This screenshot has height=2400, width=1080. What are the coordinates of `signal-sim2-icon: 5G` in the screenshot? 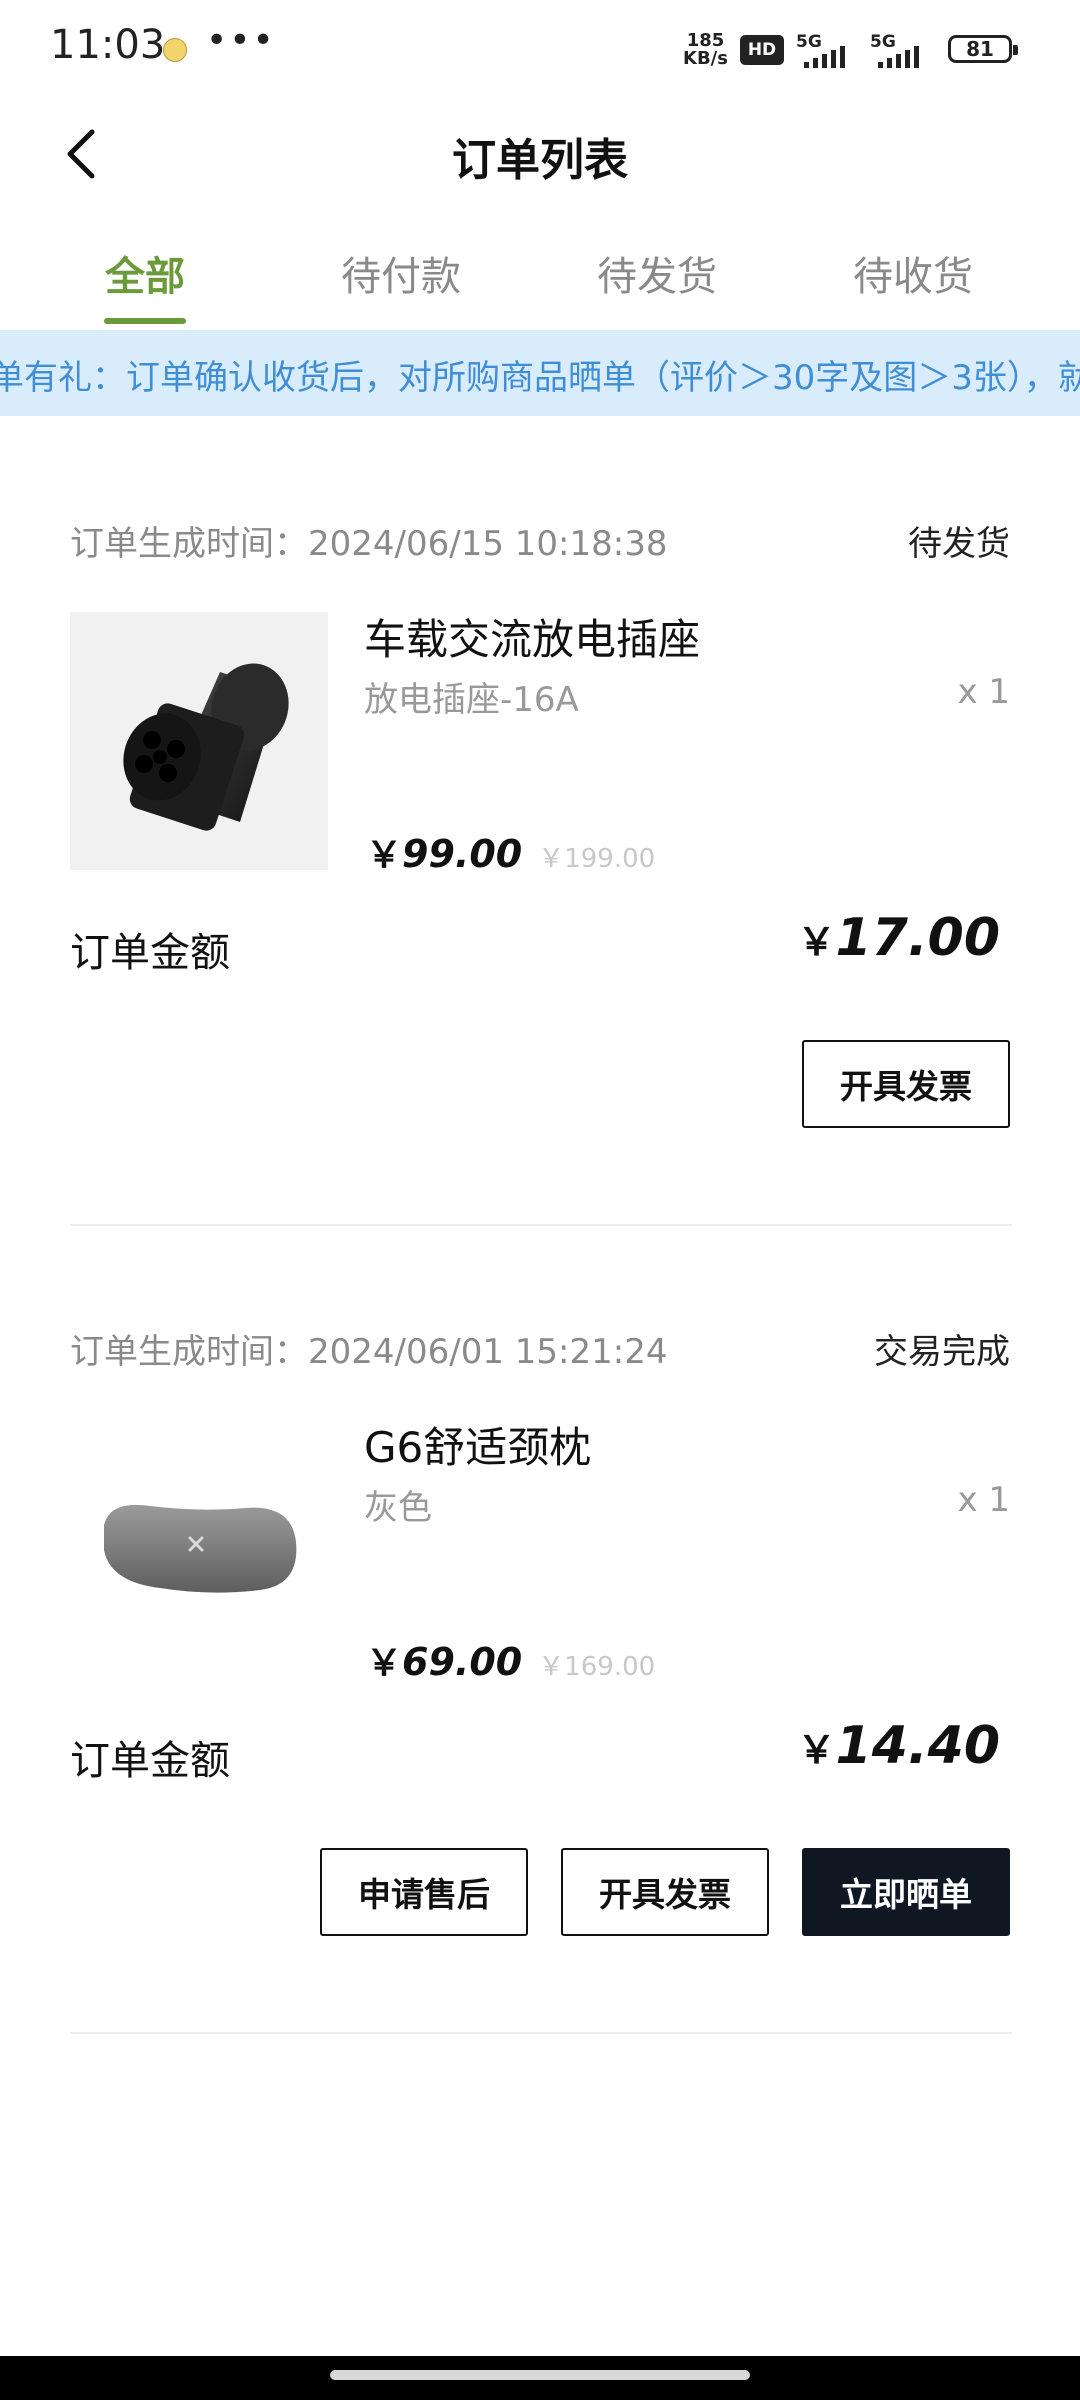 It's located at (902, 50).